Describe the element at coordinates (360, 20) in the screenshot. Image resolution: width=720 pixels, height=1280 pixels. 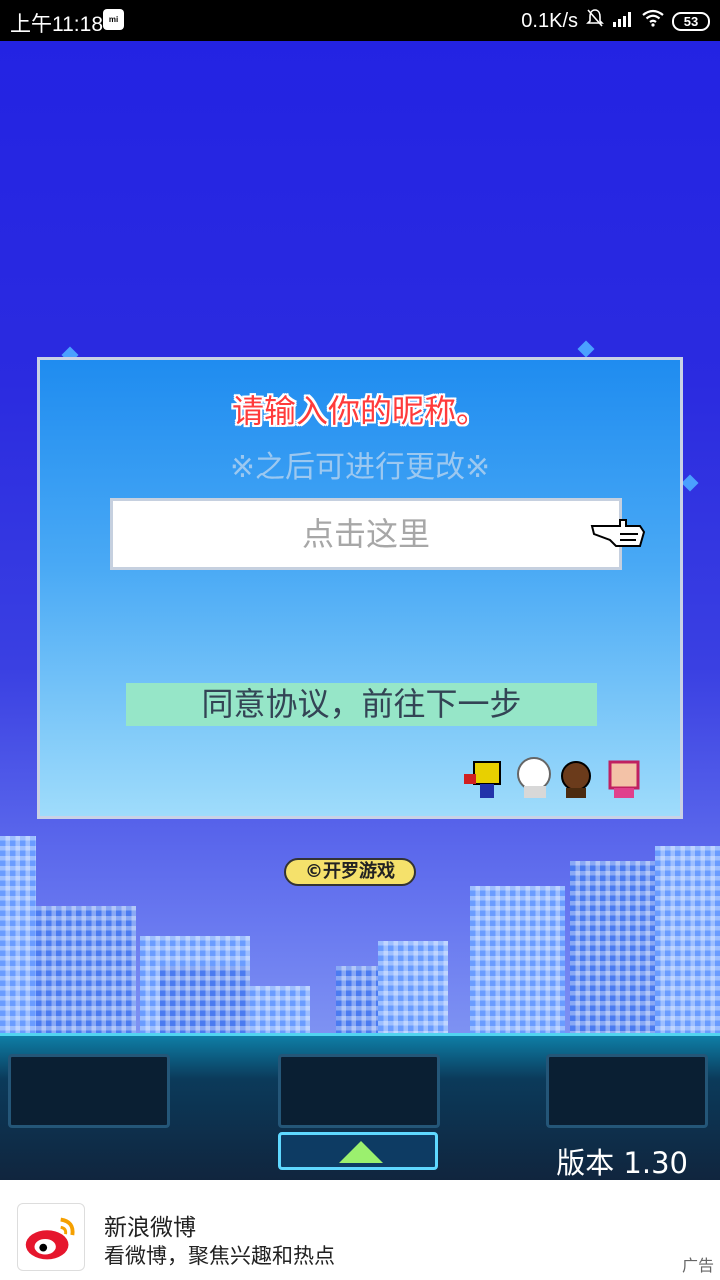
I see `status-bar: 上午11:18 mi 0.1K/s 53` at that location.